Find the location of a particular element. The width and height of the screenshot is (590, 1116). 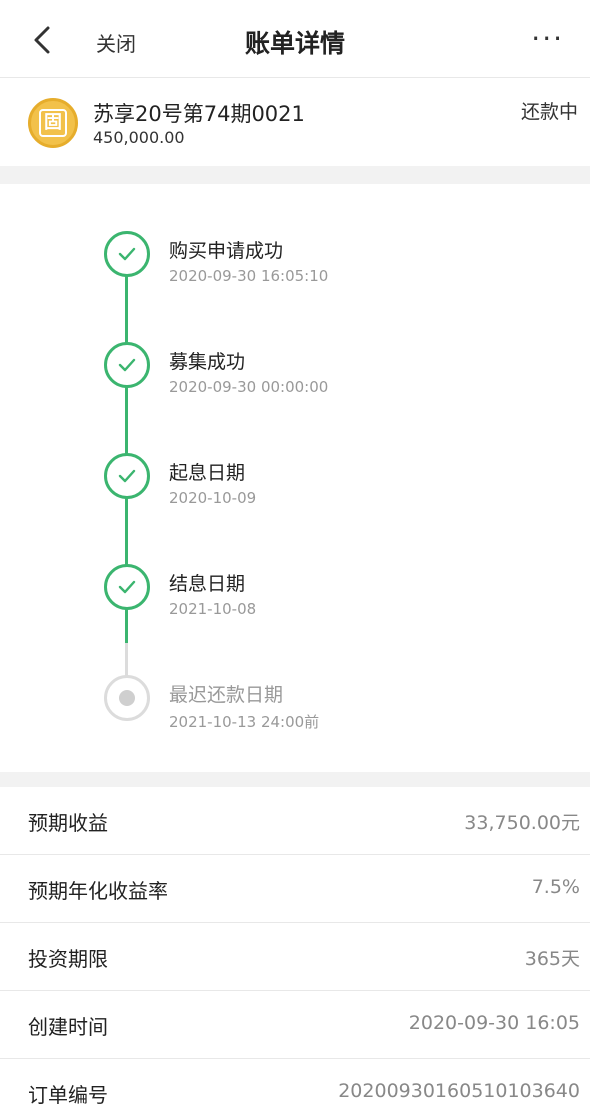

detail-label: 投资期限 is located at coordinates (68, 959).